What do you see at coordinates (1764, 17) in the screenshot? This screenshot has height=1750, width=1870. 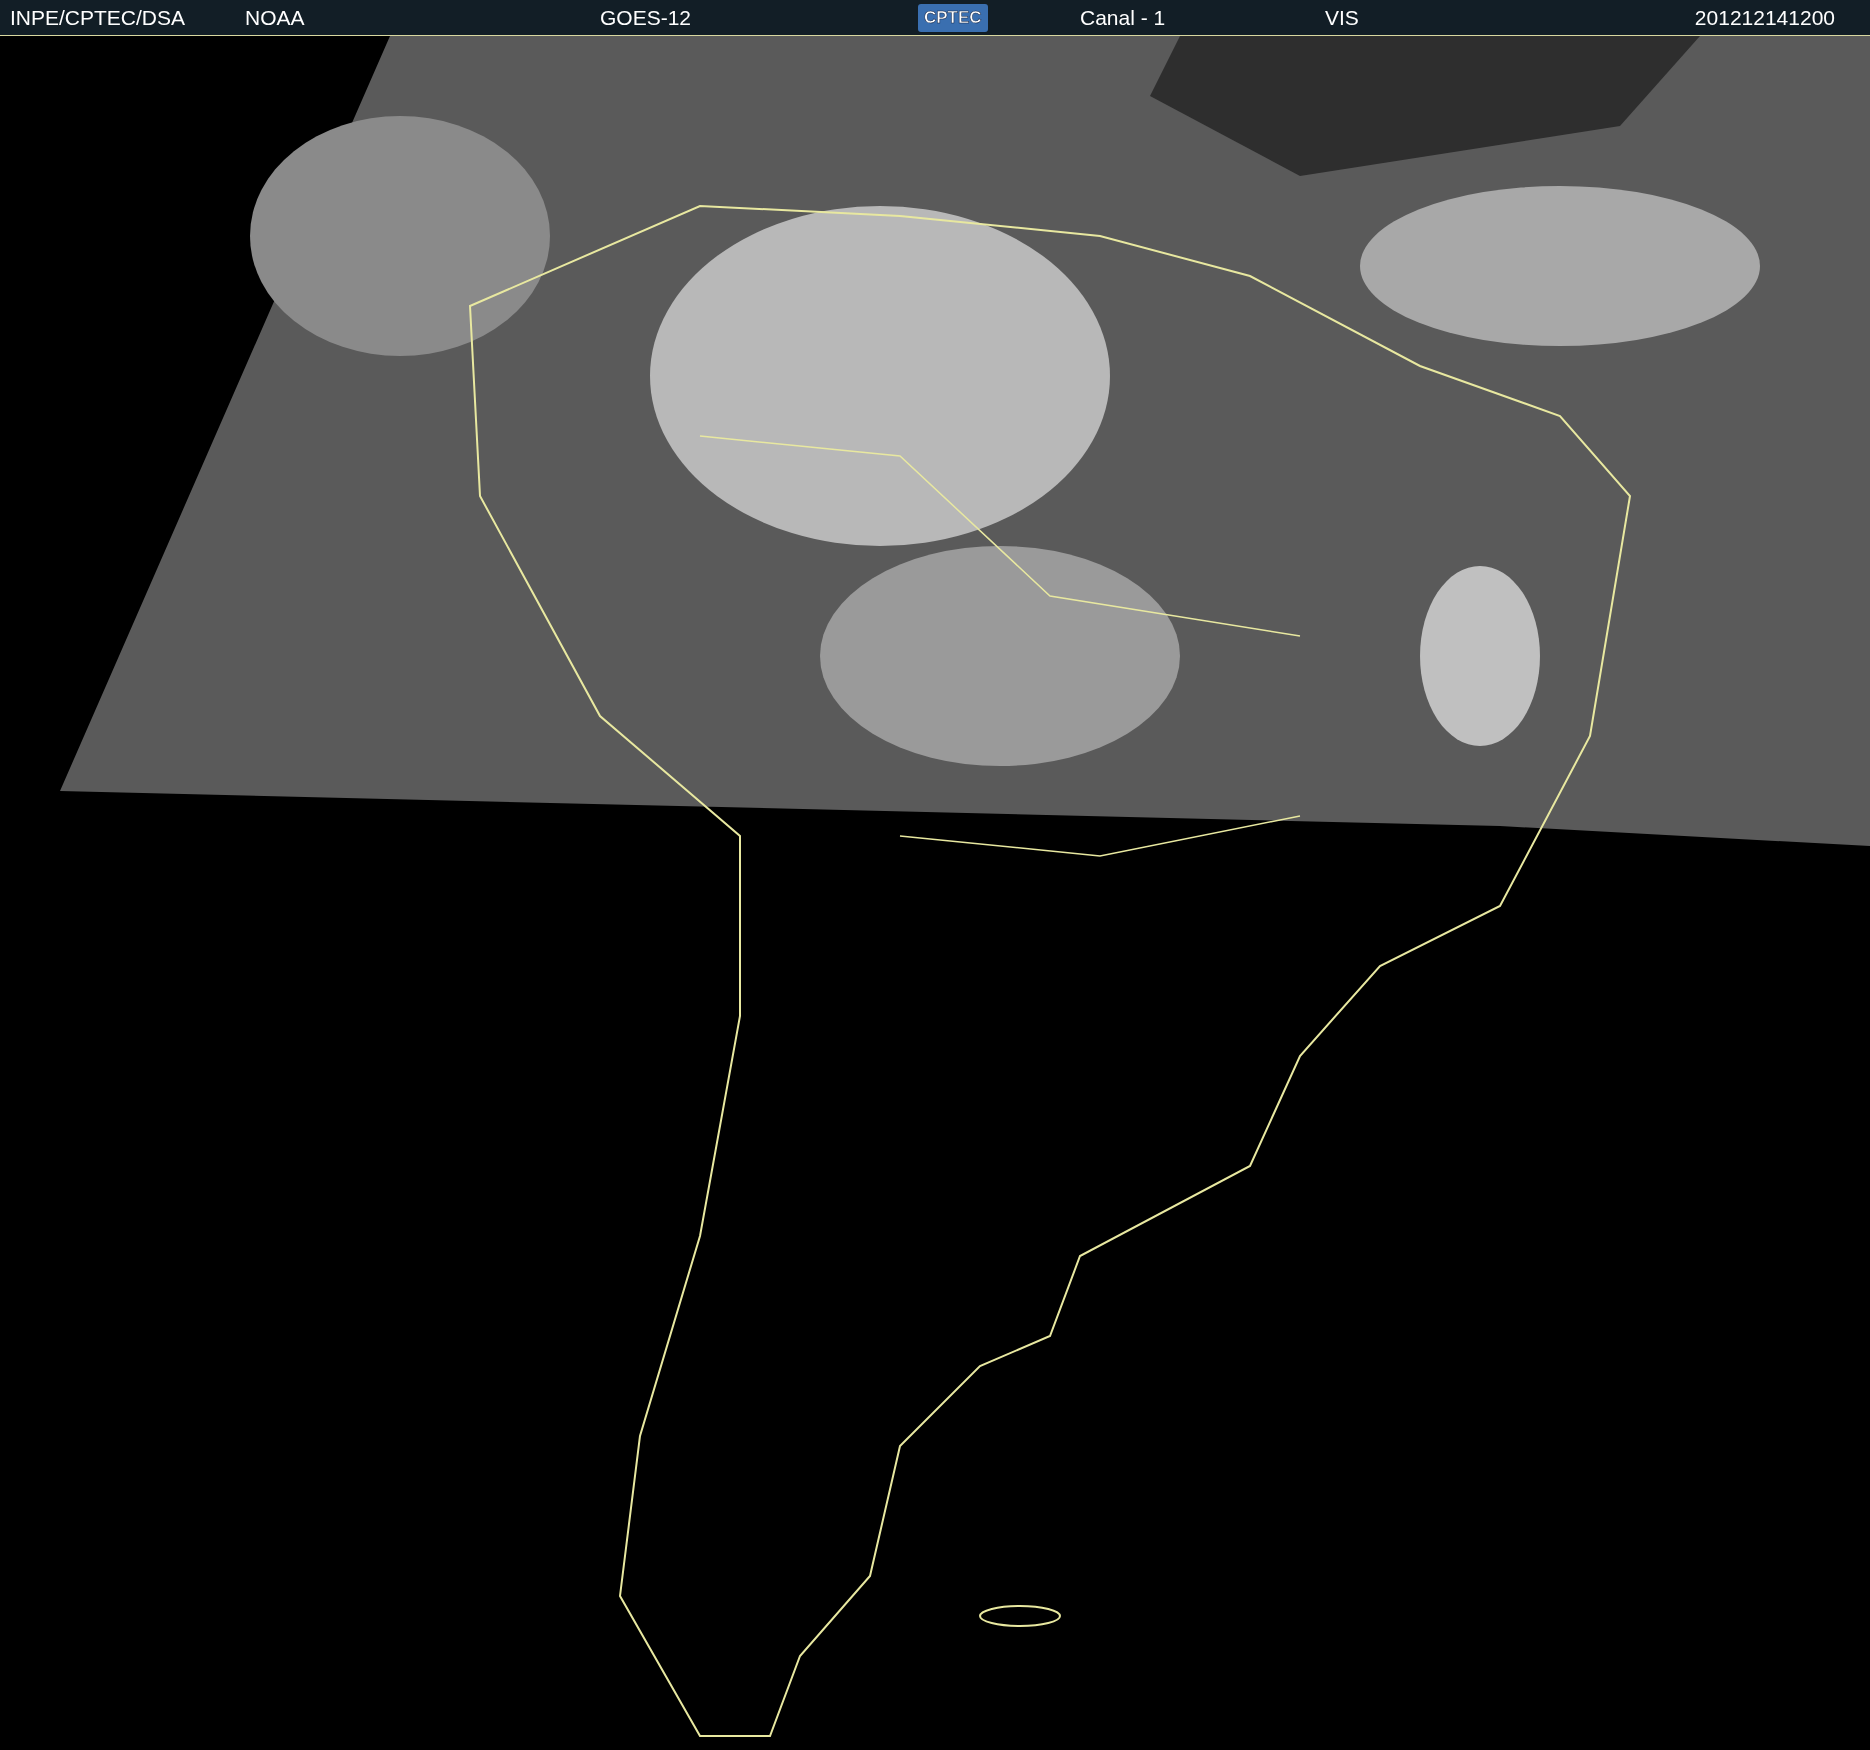 I see `timestamp-label: 201212141200` at bounding box center [1764, 17].